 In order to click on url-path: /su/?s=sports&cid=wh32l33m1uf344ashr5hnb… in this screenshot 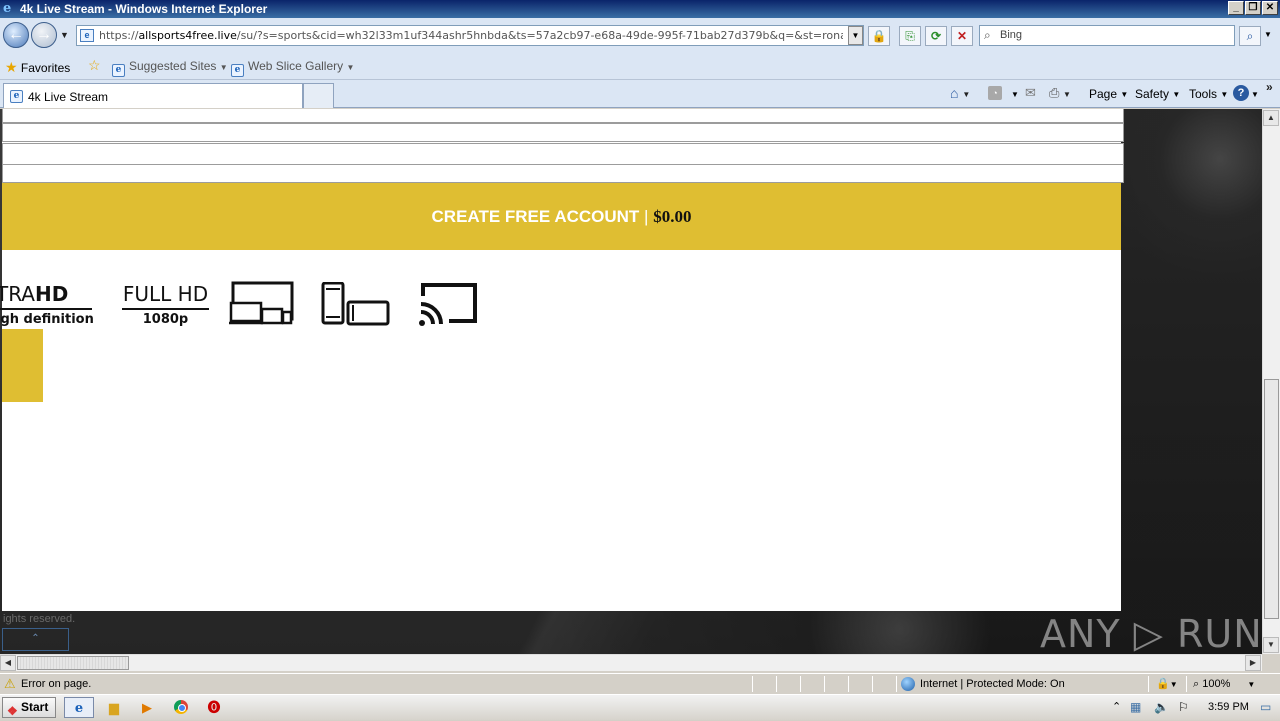, I will do `click(539, 35)`.